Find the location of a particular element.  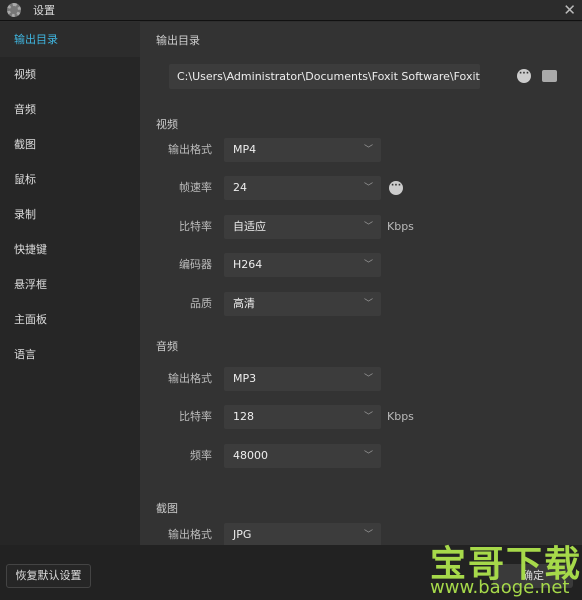

video-bitrate-unit: Kbps is located at coordinates (400, 226).